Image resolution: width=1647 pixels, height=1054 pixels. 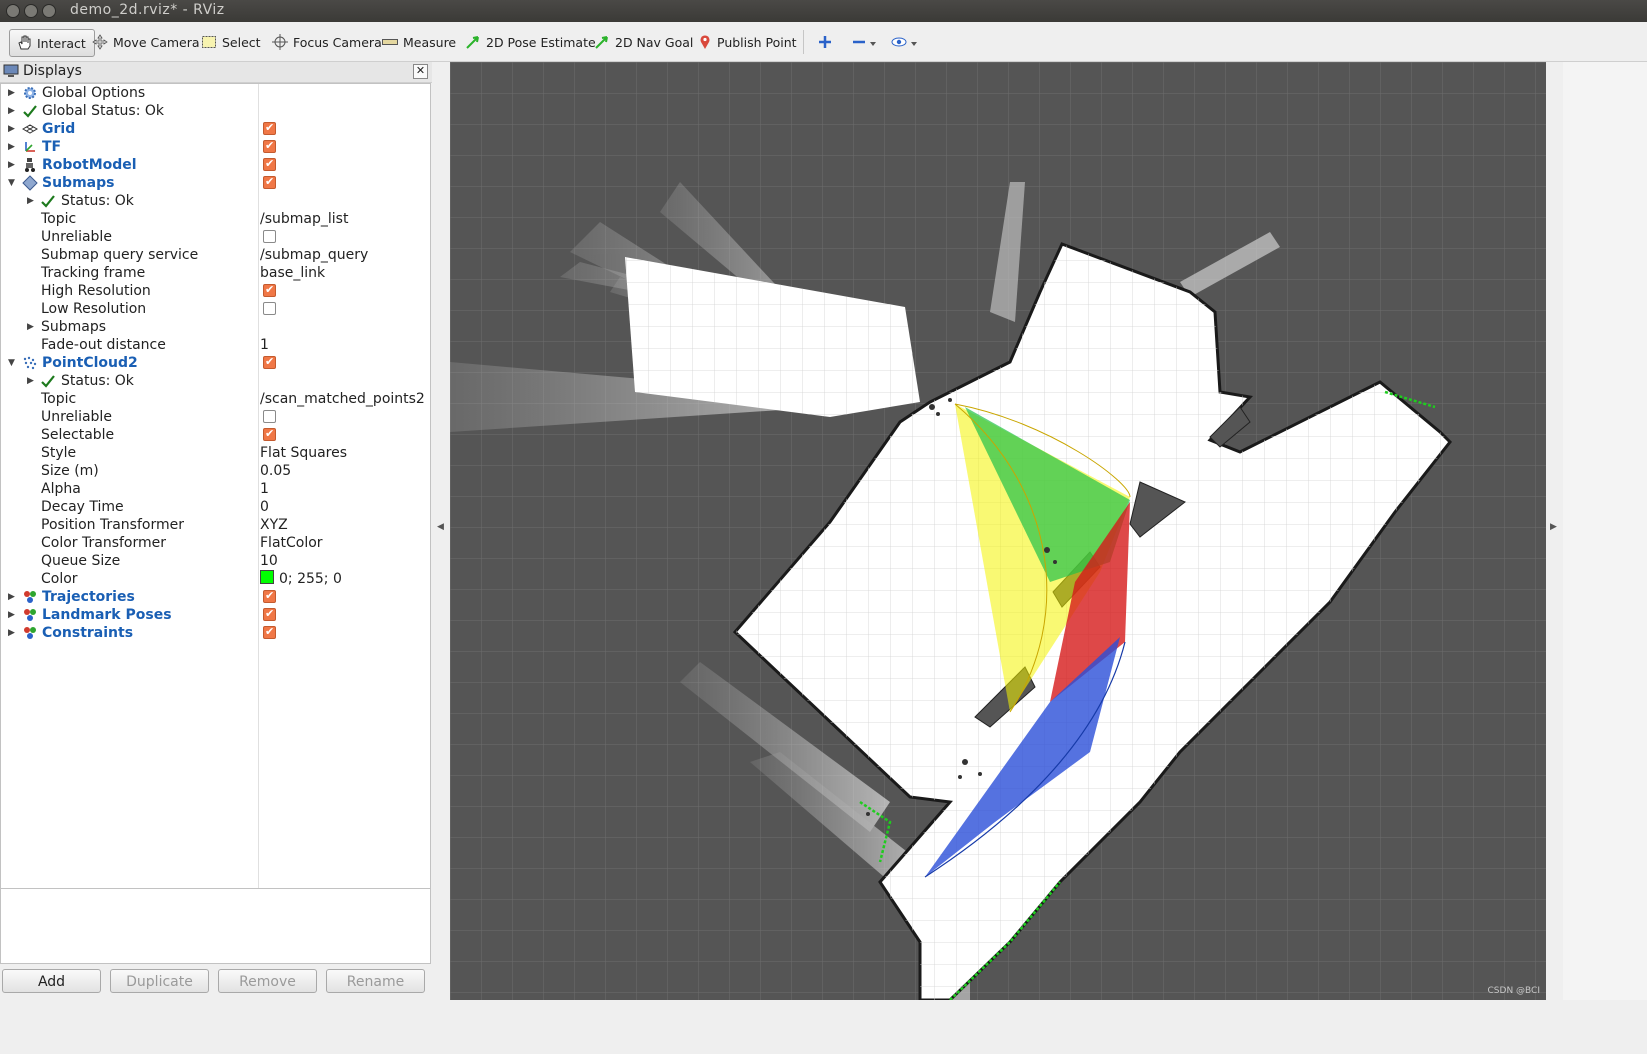 What do you see at coordinates (215, 561) in the screenshot?
I see `tree-row-queue-size: Queue Size 10` at bounding box center [215, 561].